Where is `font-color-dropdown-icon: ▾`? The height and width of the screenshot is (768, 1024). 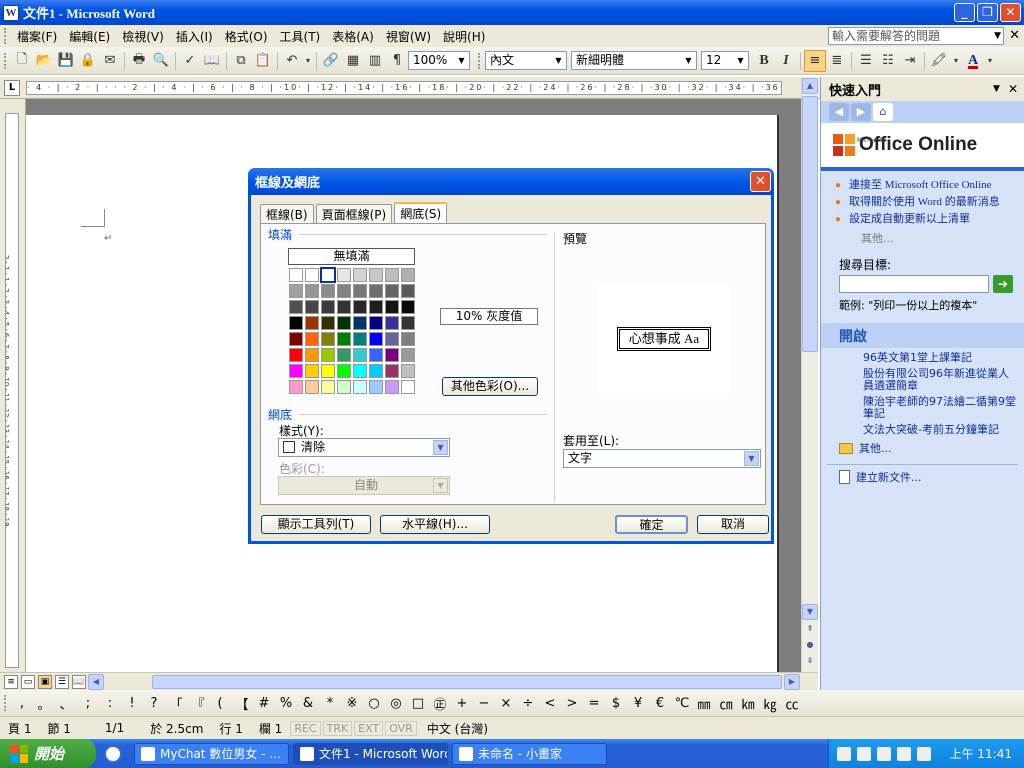 font-color-dropdown-icon: ▾ is located at coordinates (990, 61).